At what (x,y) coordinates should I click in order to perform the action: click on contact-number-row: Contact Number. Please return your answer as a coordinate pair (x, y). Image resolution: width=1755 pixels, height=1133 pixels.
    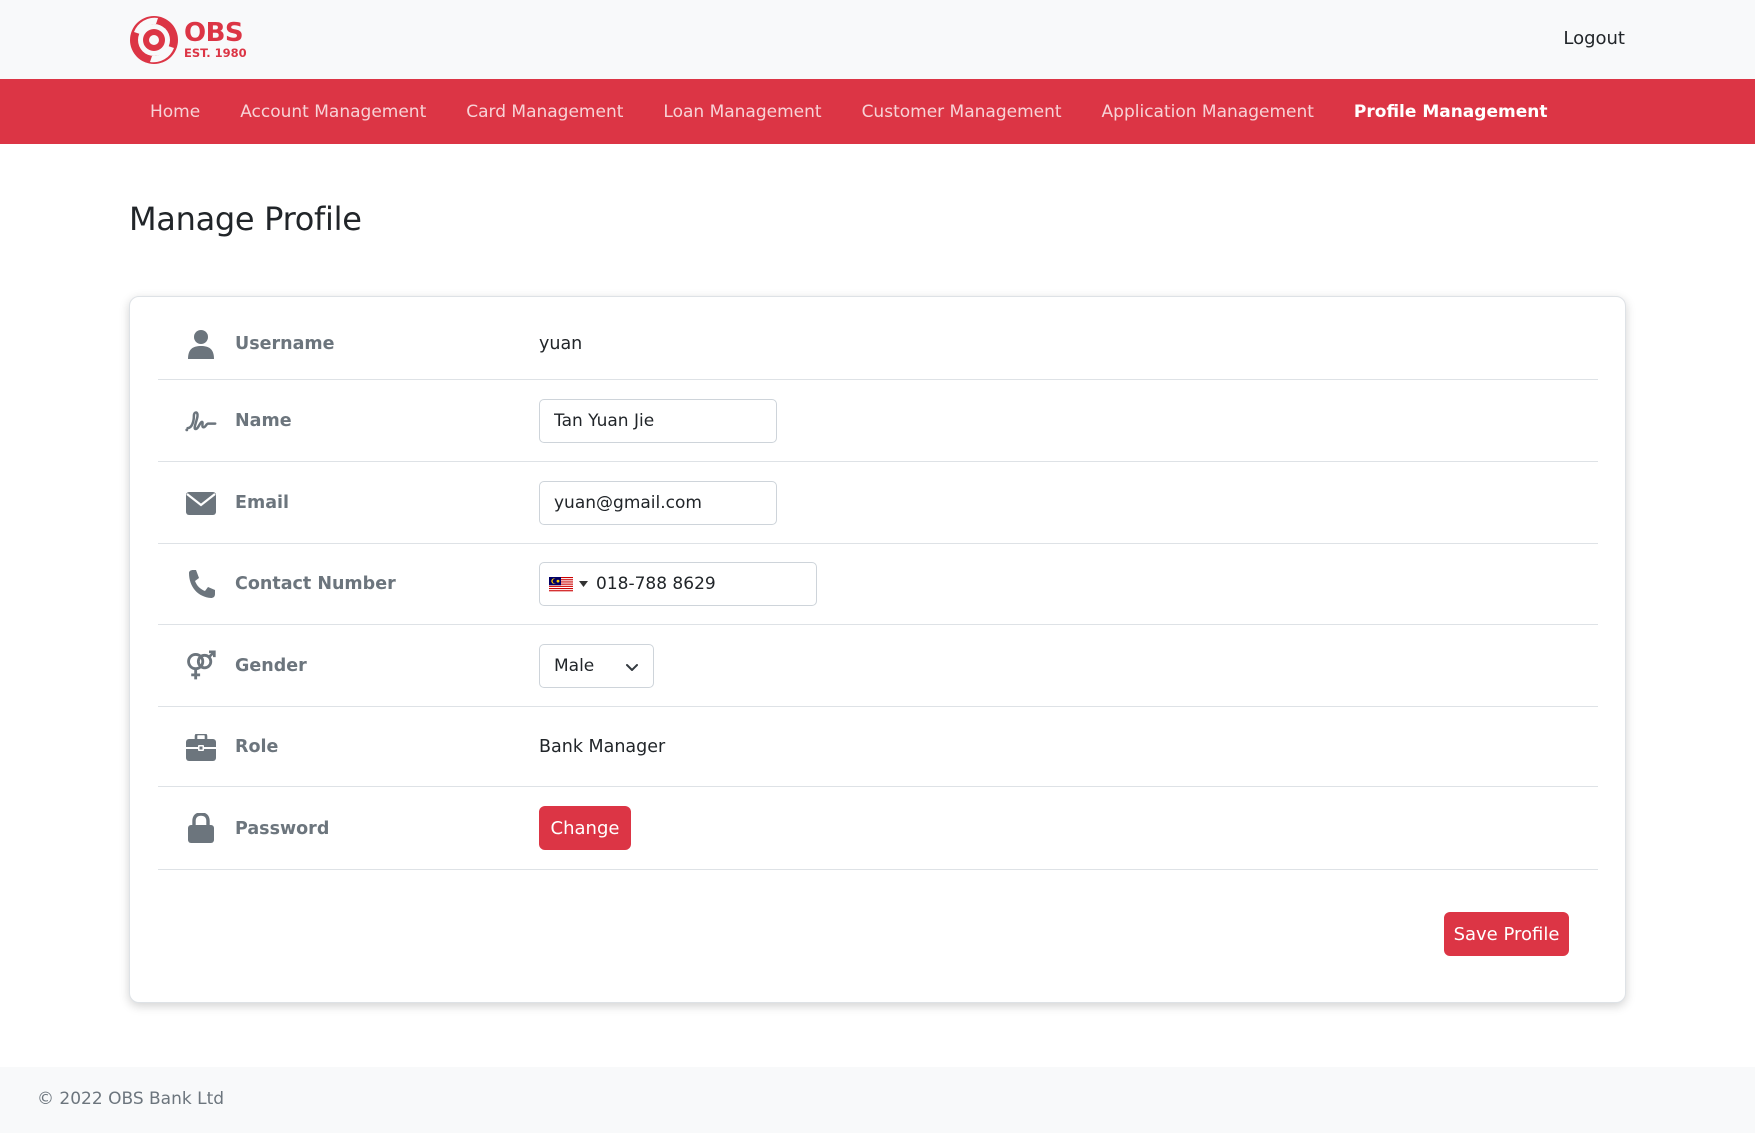
    Looking at the image, I should click on (878, 584).